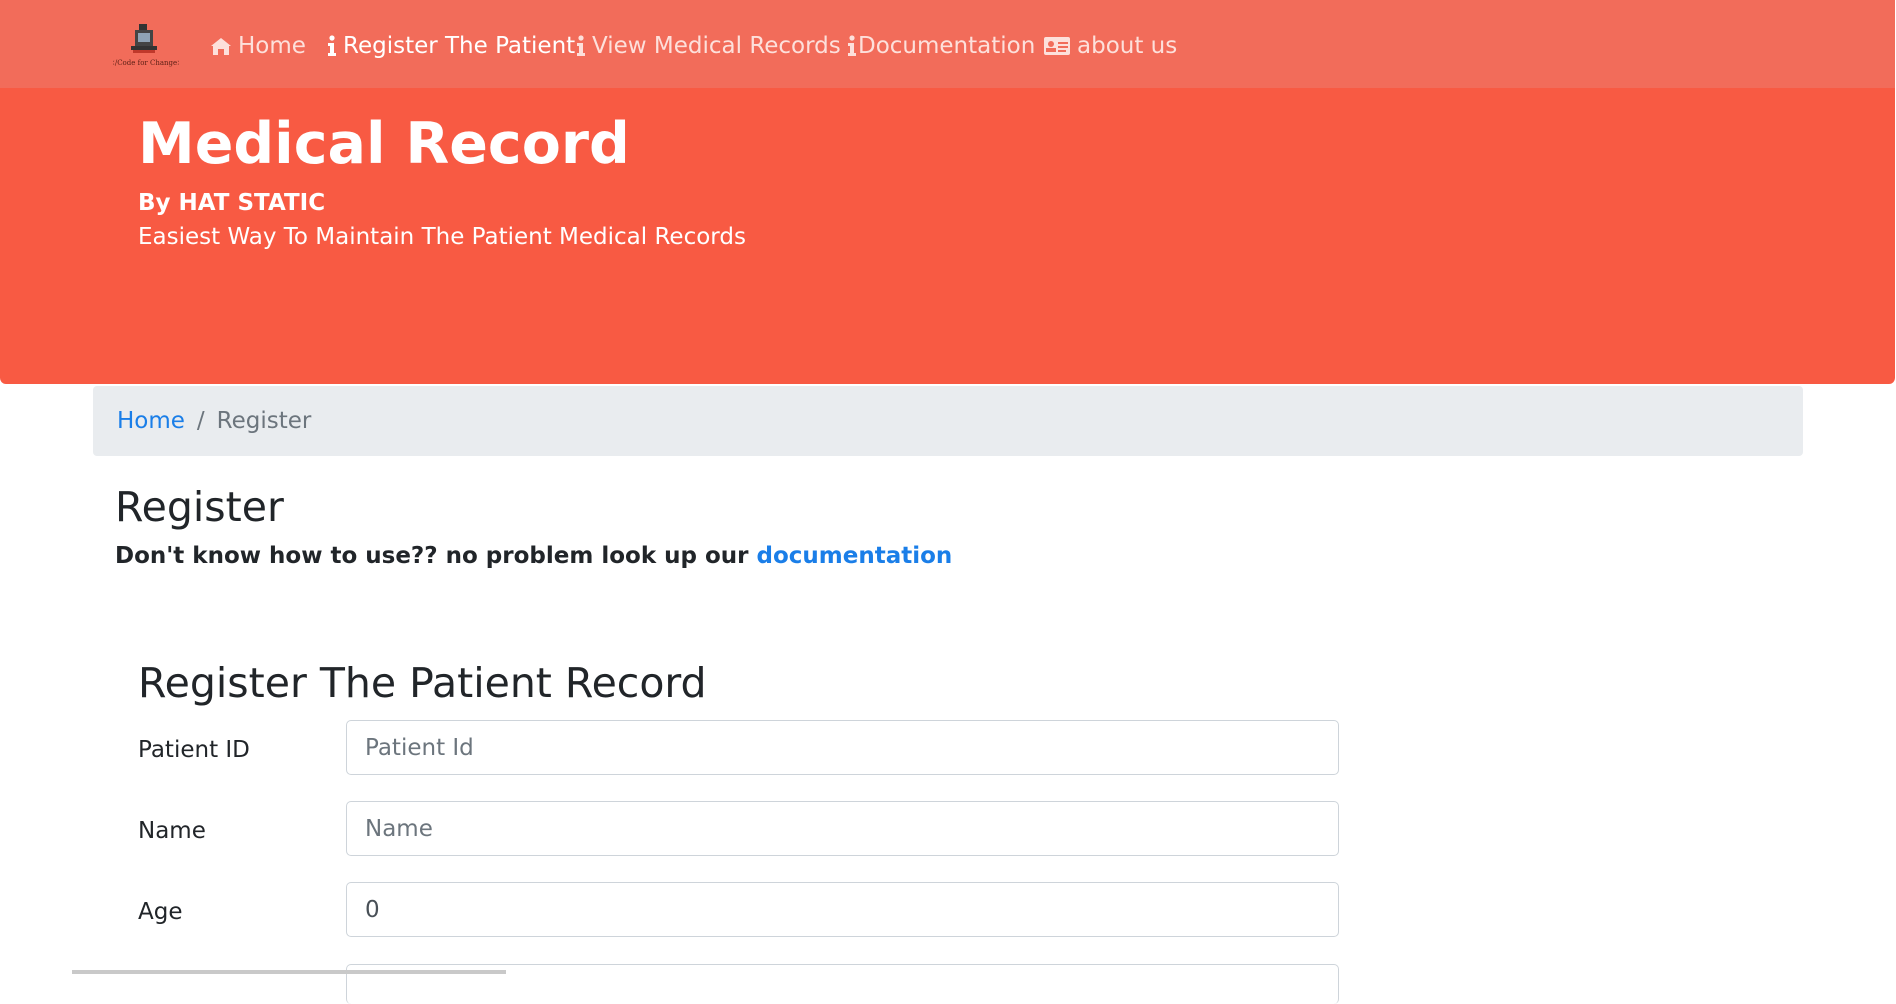  I want to click on brand-logo: </Code for Change>, so click(146, 46).